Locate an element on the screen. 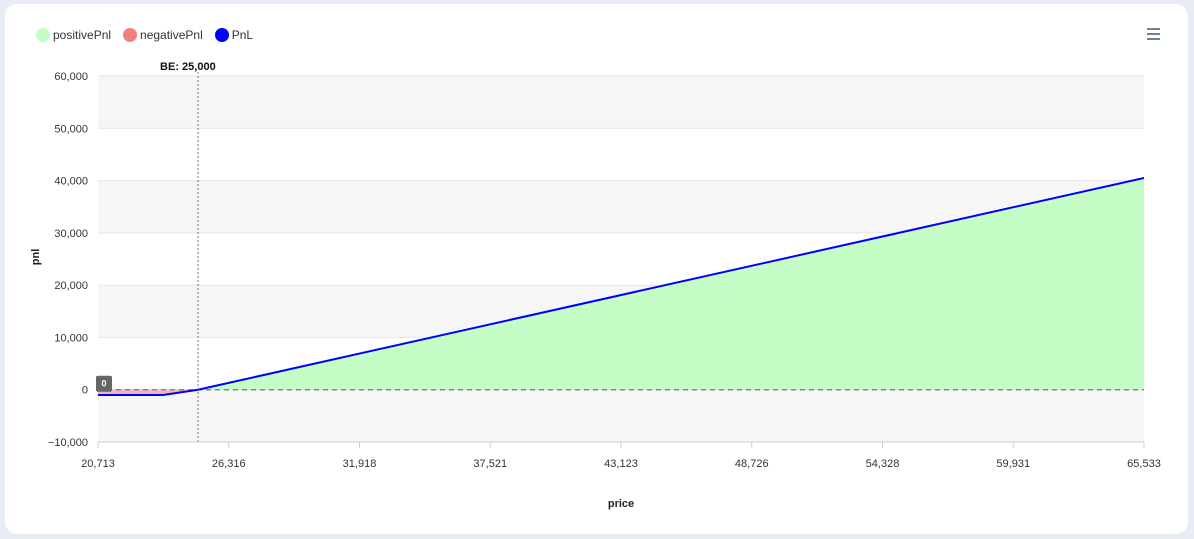 The height and width of the screenshot is (539, 1194). x-tick-label: 31,918 is located at coordinates (360, 464).